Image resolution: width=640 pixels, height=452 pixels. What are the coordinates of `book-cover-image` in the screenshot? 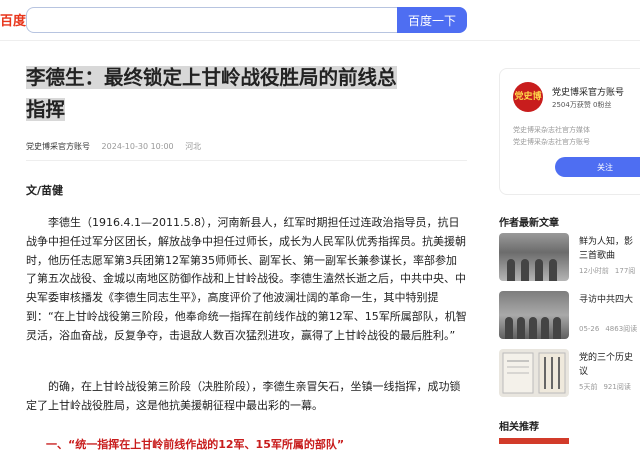 It's located at (534, 373).